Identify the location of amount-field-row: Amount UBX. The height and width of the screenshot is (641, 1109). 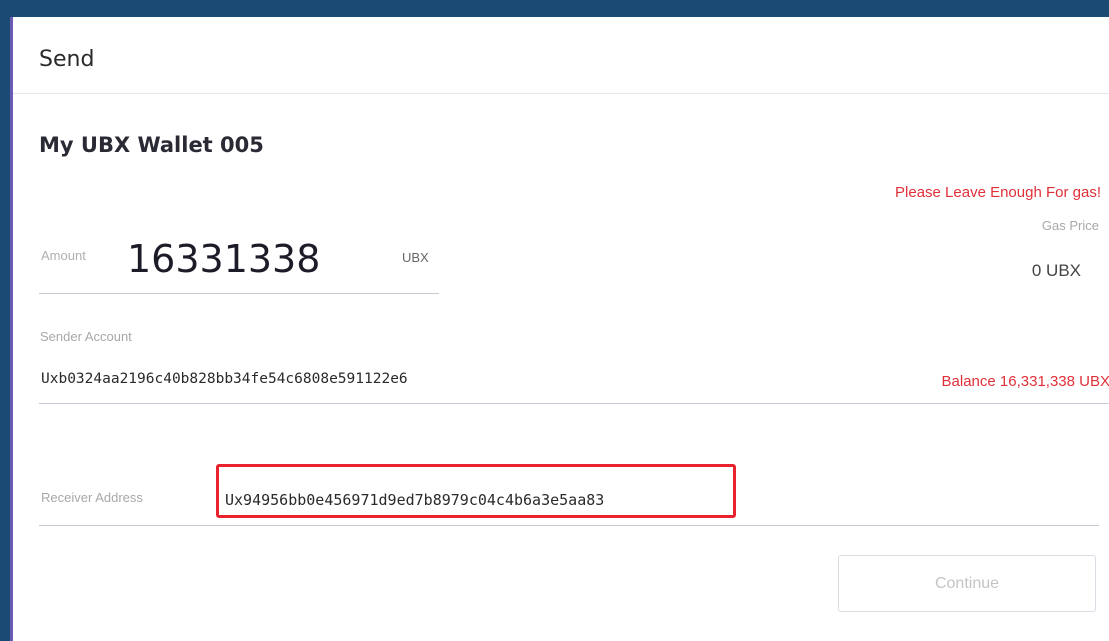
(239, 265).